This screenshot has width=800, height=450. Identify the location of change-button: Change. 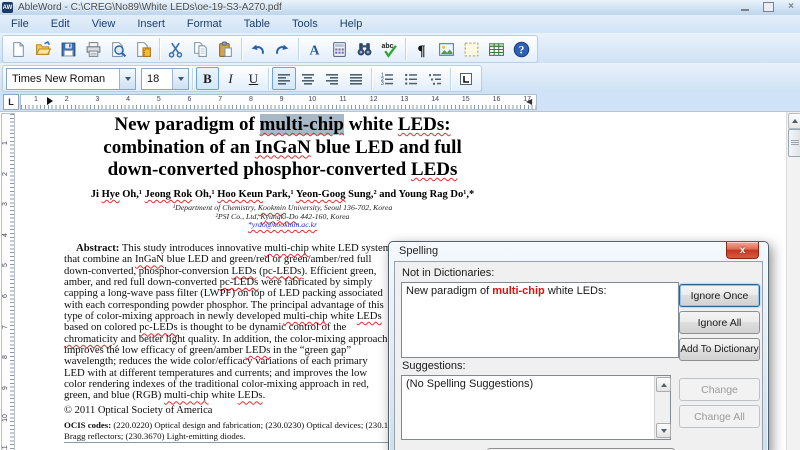
(719, 389).